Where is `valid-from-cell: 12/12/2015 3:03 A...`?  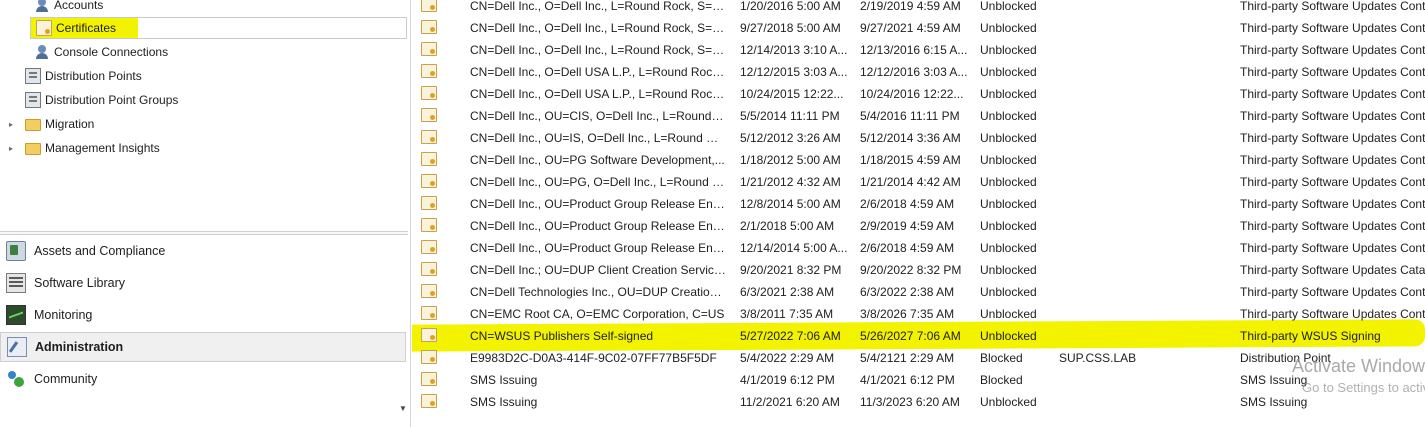 valid-from-cell: 12/12/2015 3:03 A... is located at coordinates (794, 72).